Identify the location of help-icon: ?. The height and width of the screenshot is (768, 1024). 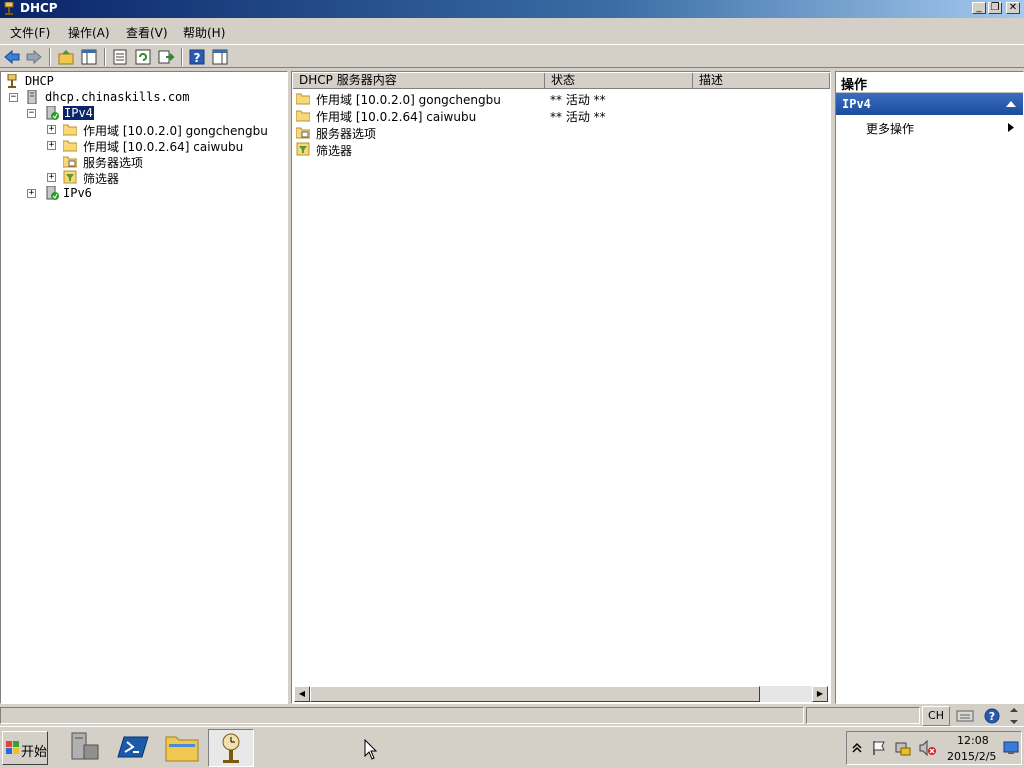
(197, 57).